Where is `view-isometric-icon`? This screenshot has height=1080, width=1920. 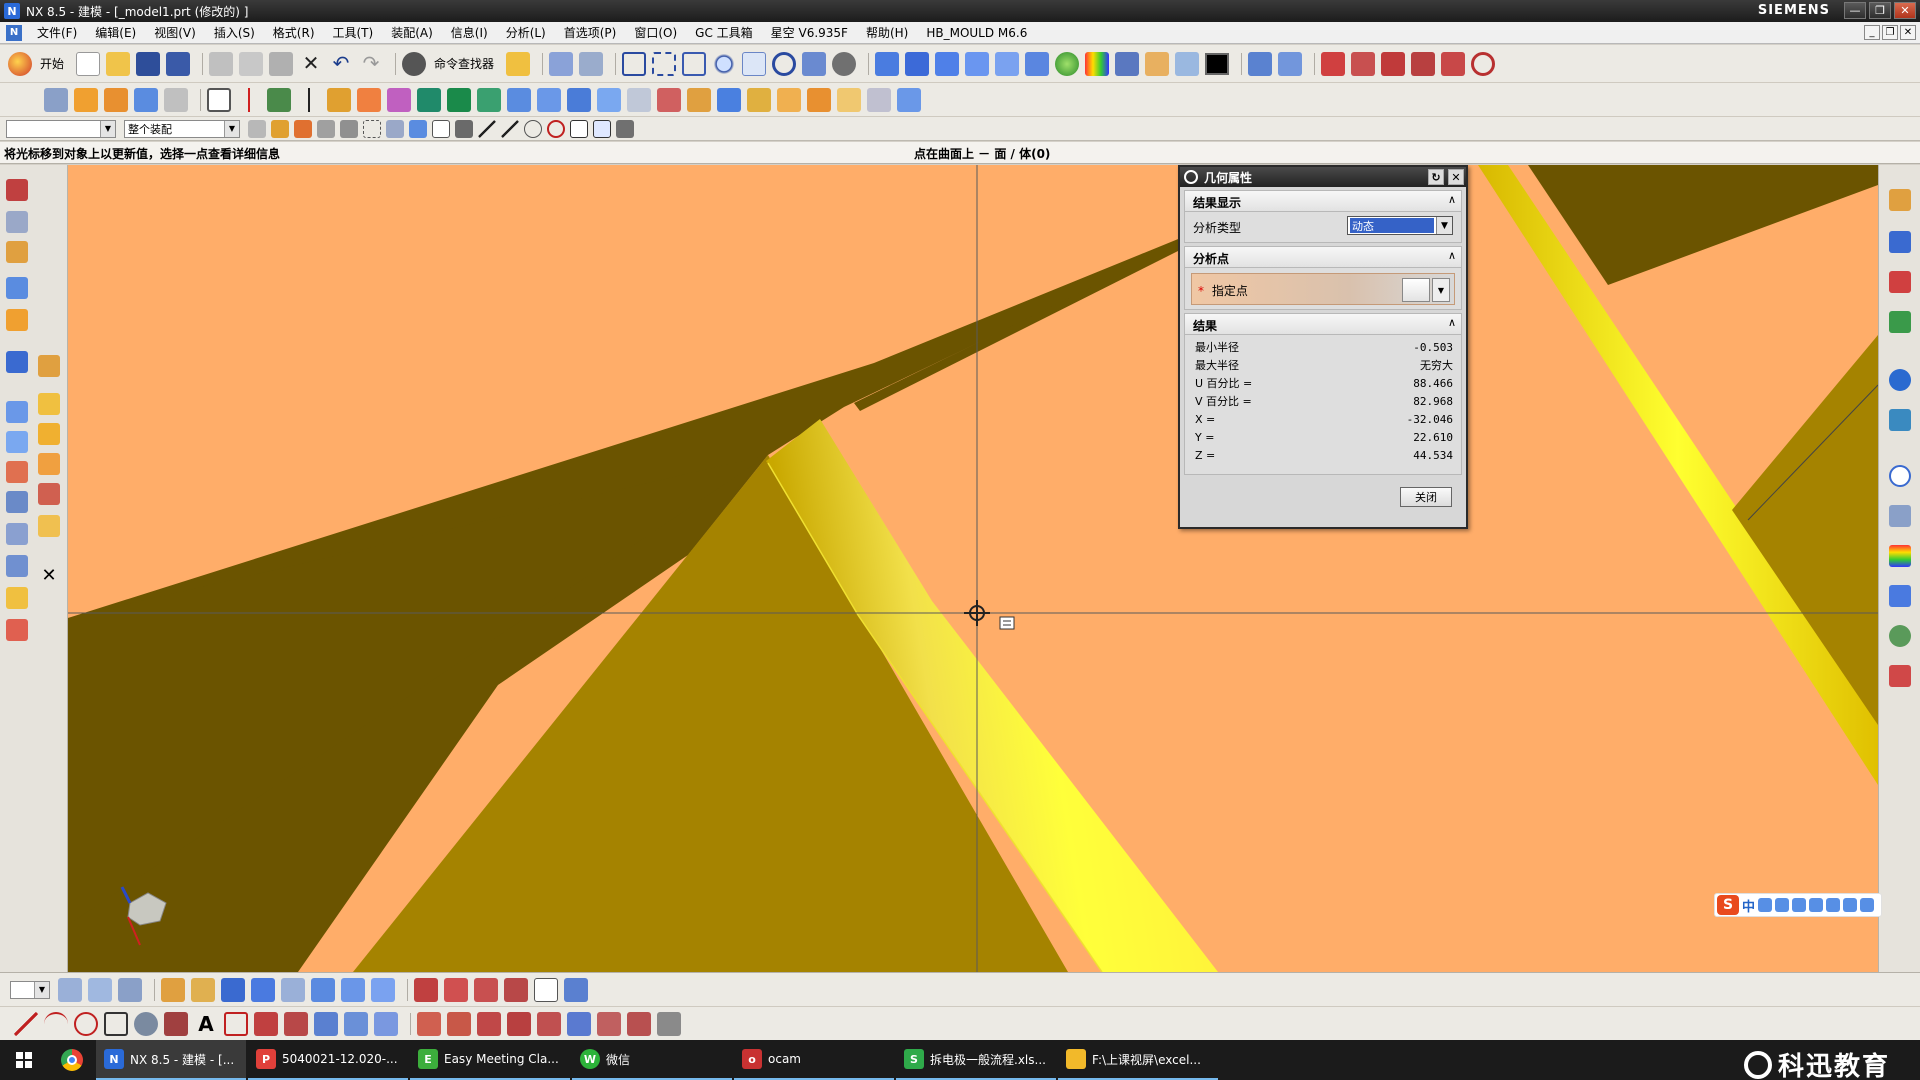 view-isometric-icon is located at coordinates (1037, 63).